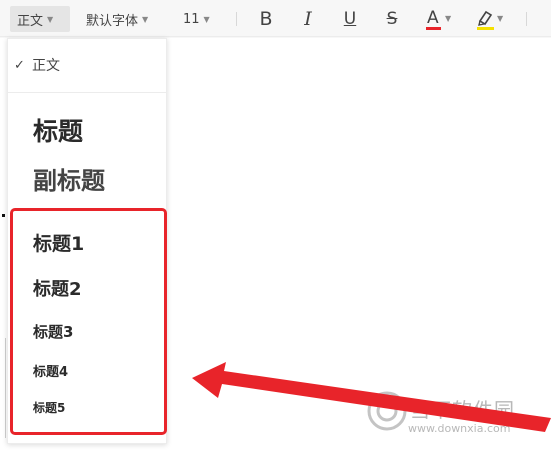 The image size is (551, 459). What do you see at coordinates (371, 397) in the screenshot?
I see `annotation-arrow` at bounding box center [371, 397].